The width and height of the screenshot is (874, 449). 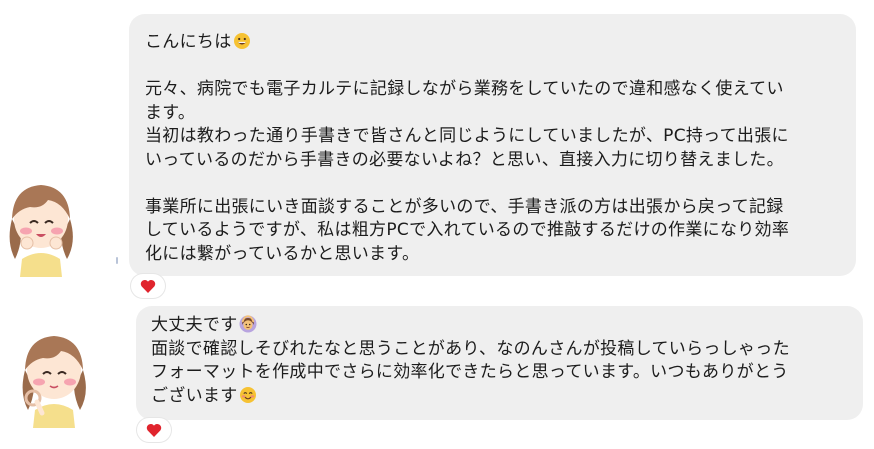 I want to click on message-line: 事業所に出張にいき面談することが多いので、手書き派の方は出張から戻って記録, so click(x=464, y=206).